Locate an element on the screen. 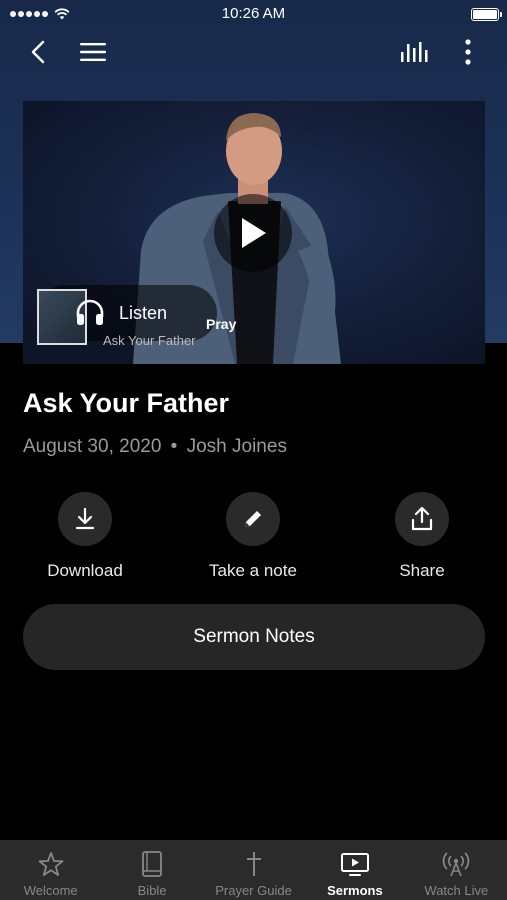 Image resolution: width=507 pixels, height=900 pixels. nav-bar is located at coordinates (253, 52).